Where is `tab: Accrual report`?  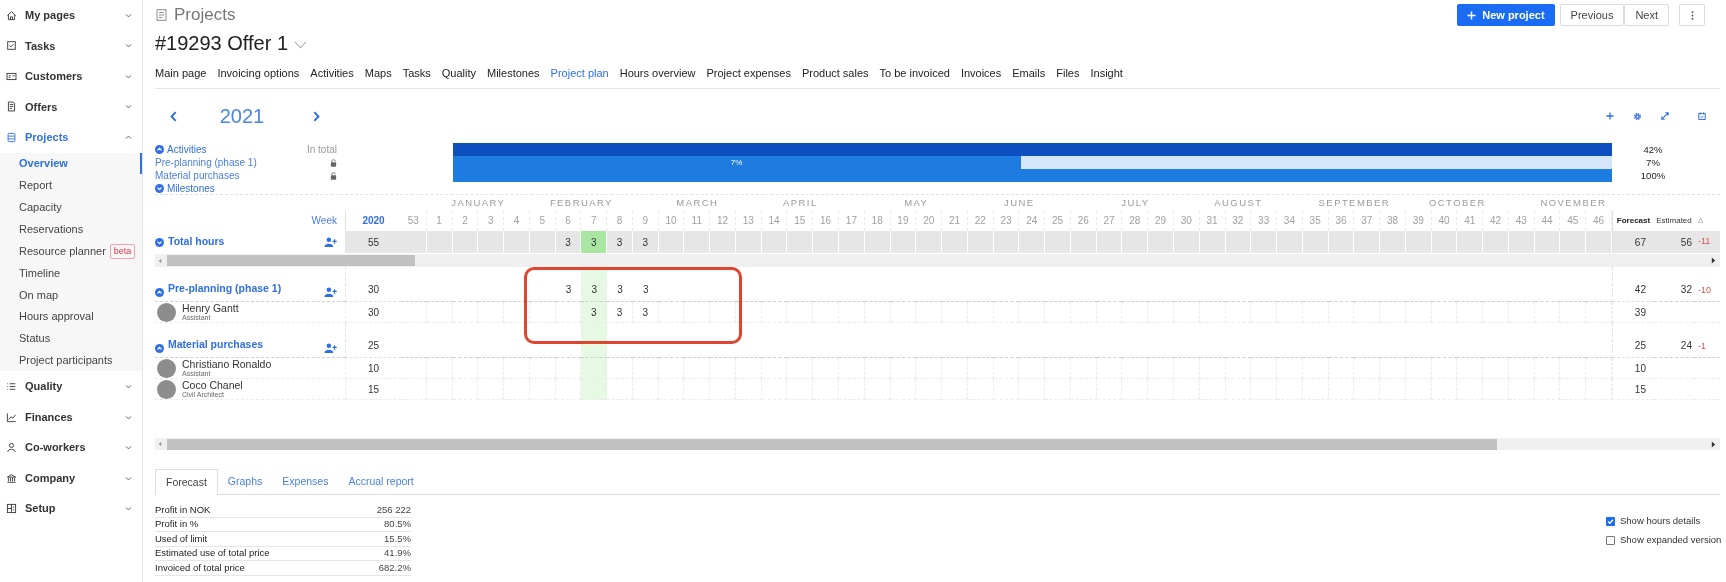 tab: Accrual report is located at coordinates (381, 481).